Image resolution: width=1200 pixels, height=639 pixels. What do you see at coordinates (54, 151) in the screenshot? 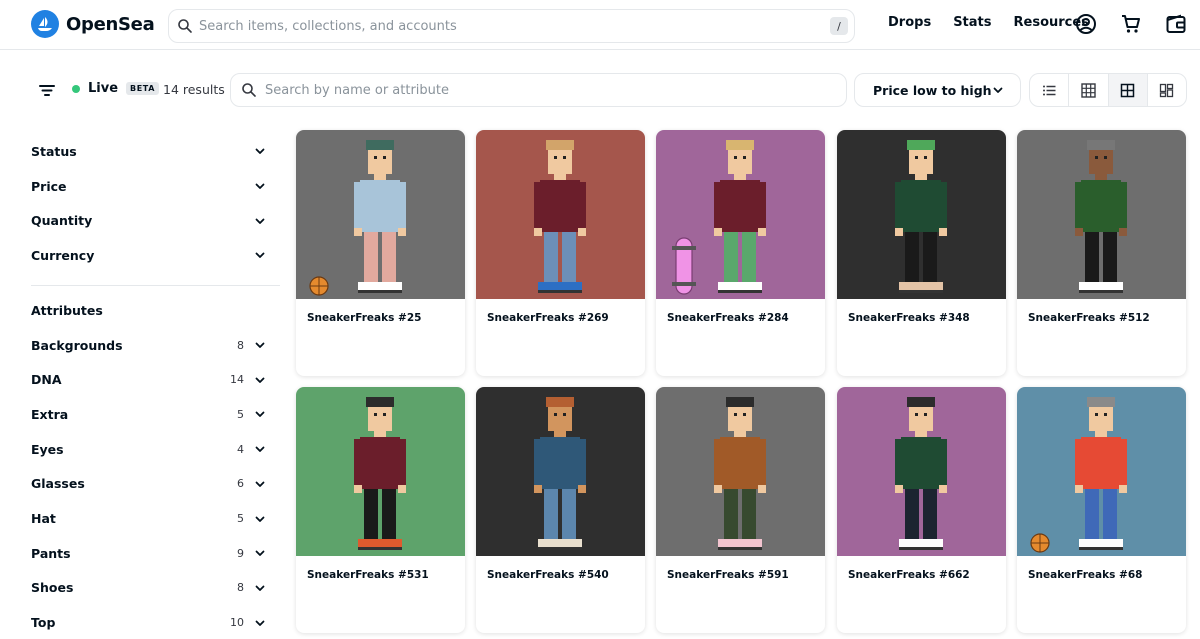
I see `filter-label: Status` at bounding box center [54, 151].